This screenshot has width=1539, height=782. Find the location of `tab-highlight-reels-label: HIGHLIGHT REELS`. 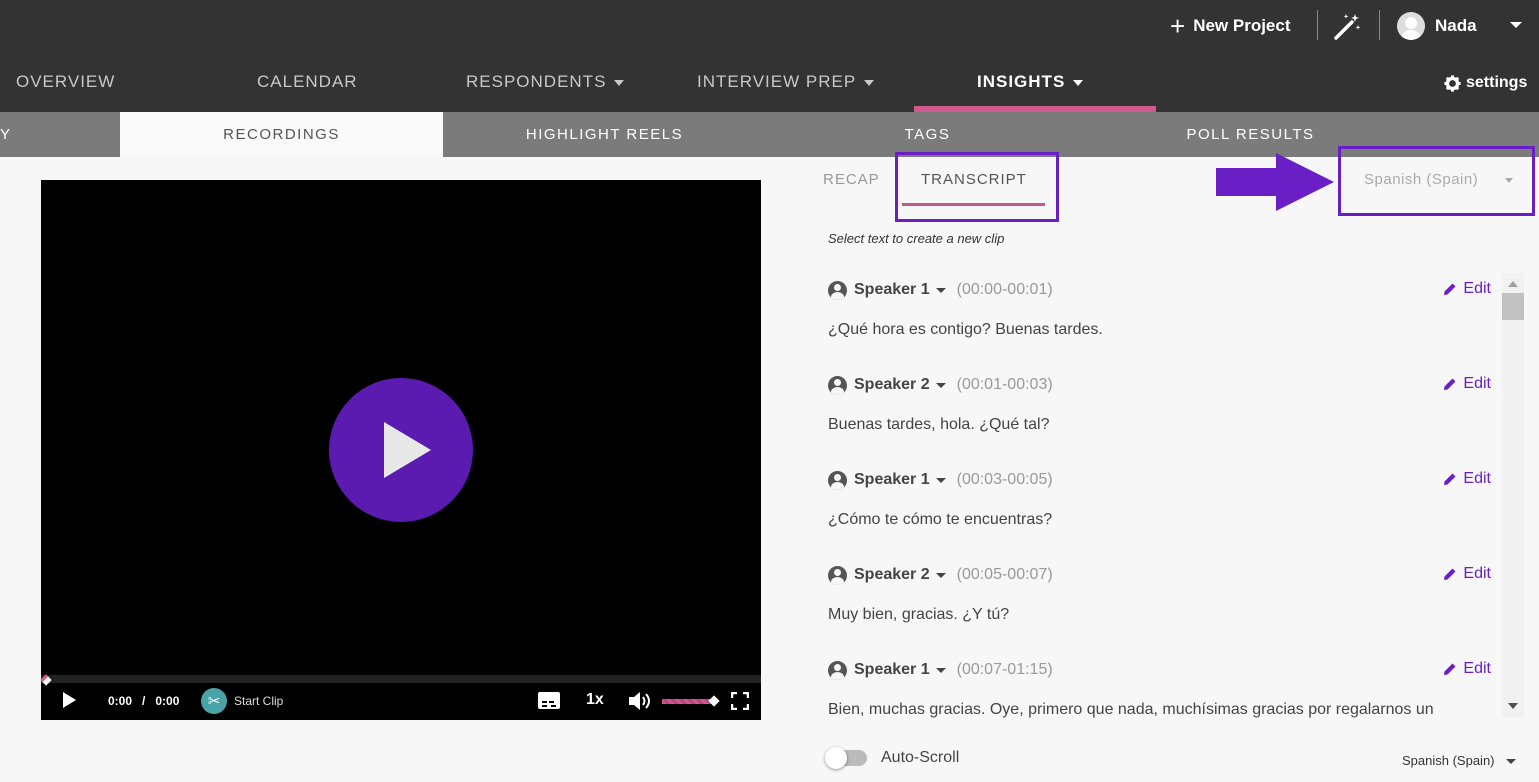

tab-highlight-reels-label: HIGHLIGHT REELS is located at coordinates (604, 134).